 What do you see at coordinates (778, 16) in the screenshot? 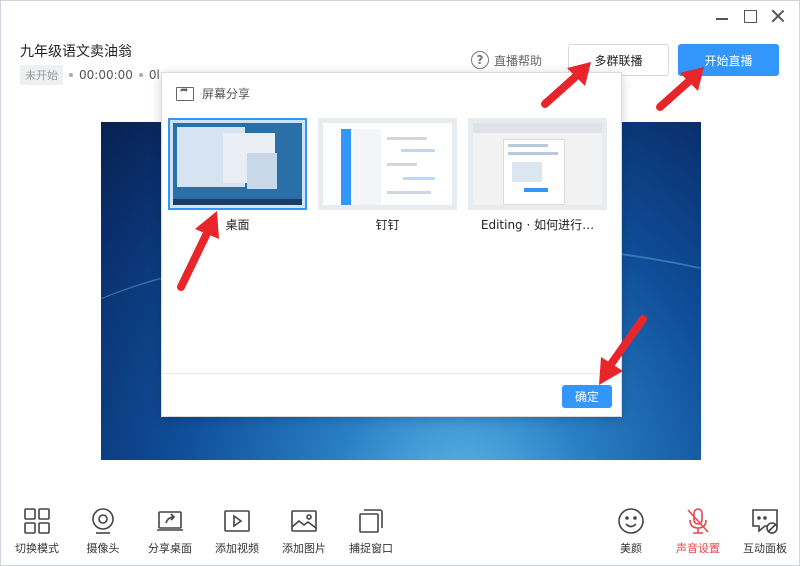
I see `close-icon` at bounding box center [778, 16].